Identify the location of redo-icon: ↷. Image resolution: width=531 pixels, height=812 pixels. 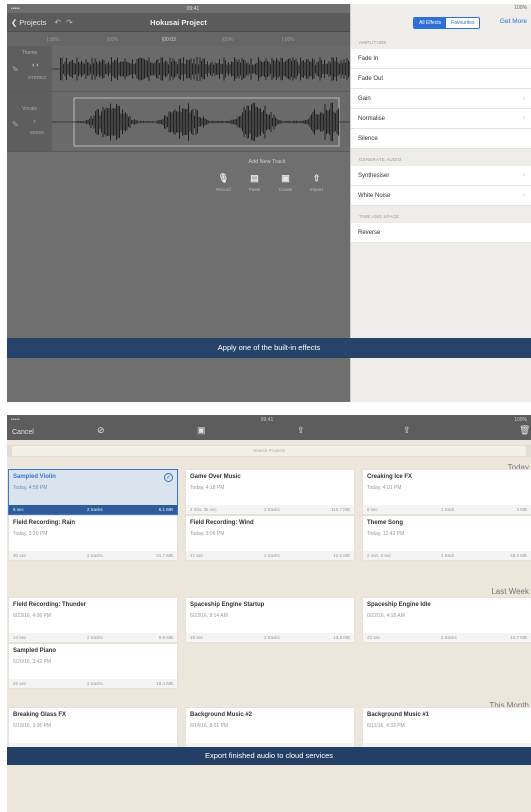
(69, 22).